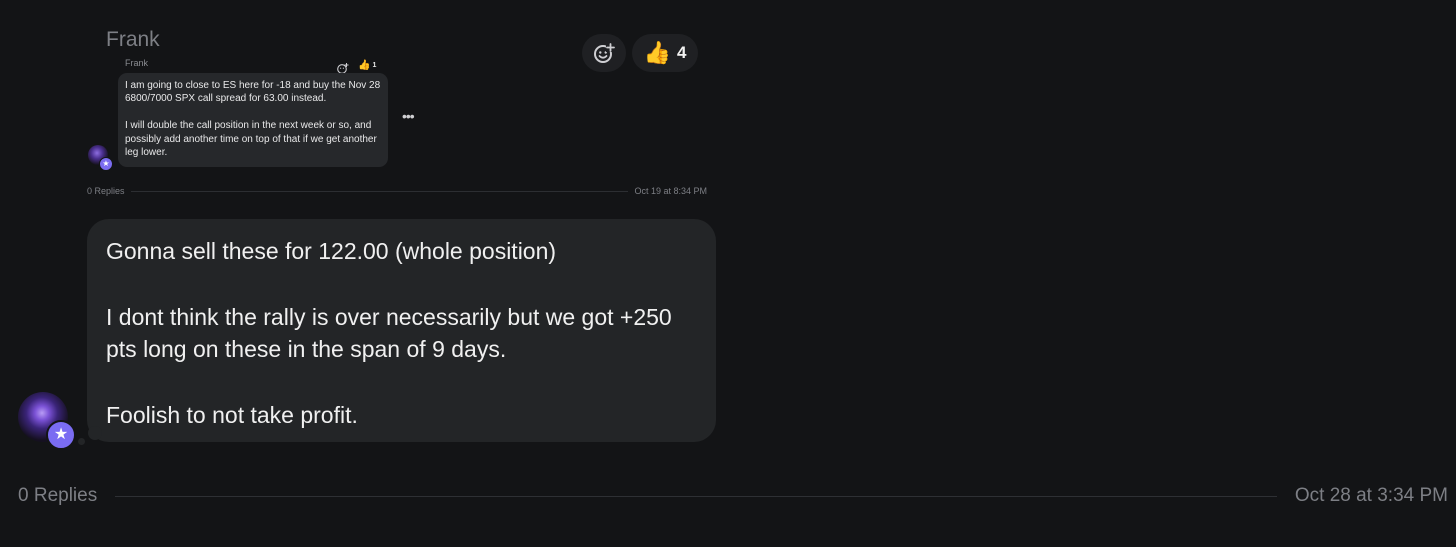 This screenshot has width=1456, height=547. I want to click on bubble-tail-dot, so click(81, 441).